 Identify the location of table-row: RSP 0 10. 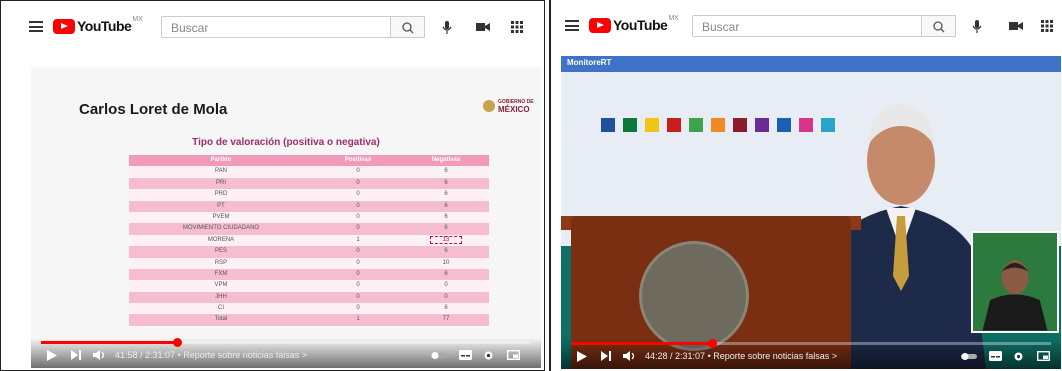
(309, 263).